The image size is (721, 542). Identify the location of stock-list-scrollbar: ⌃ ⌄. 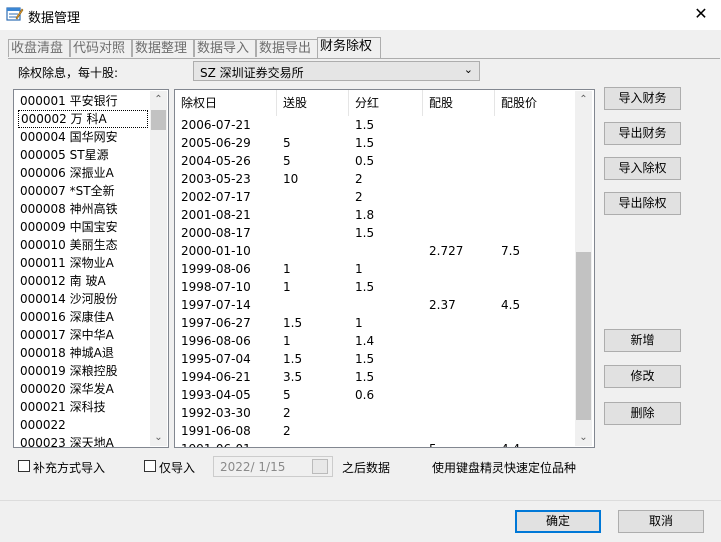
(158, 268).